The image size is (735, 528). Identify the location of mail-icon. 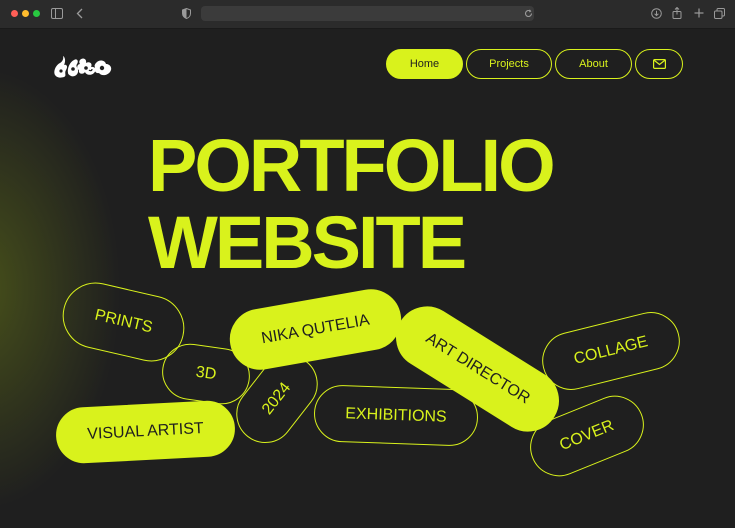
(659, 64).